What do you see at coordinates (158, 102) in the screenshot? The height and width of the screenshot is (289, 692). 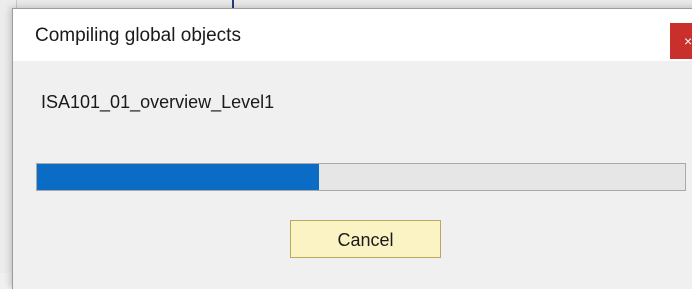 I see `current-object-name: ISA101_01_overview_Level1` at bounding box center [158, 102].